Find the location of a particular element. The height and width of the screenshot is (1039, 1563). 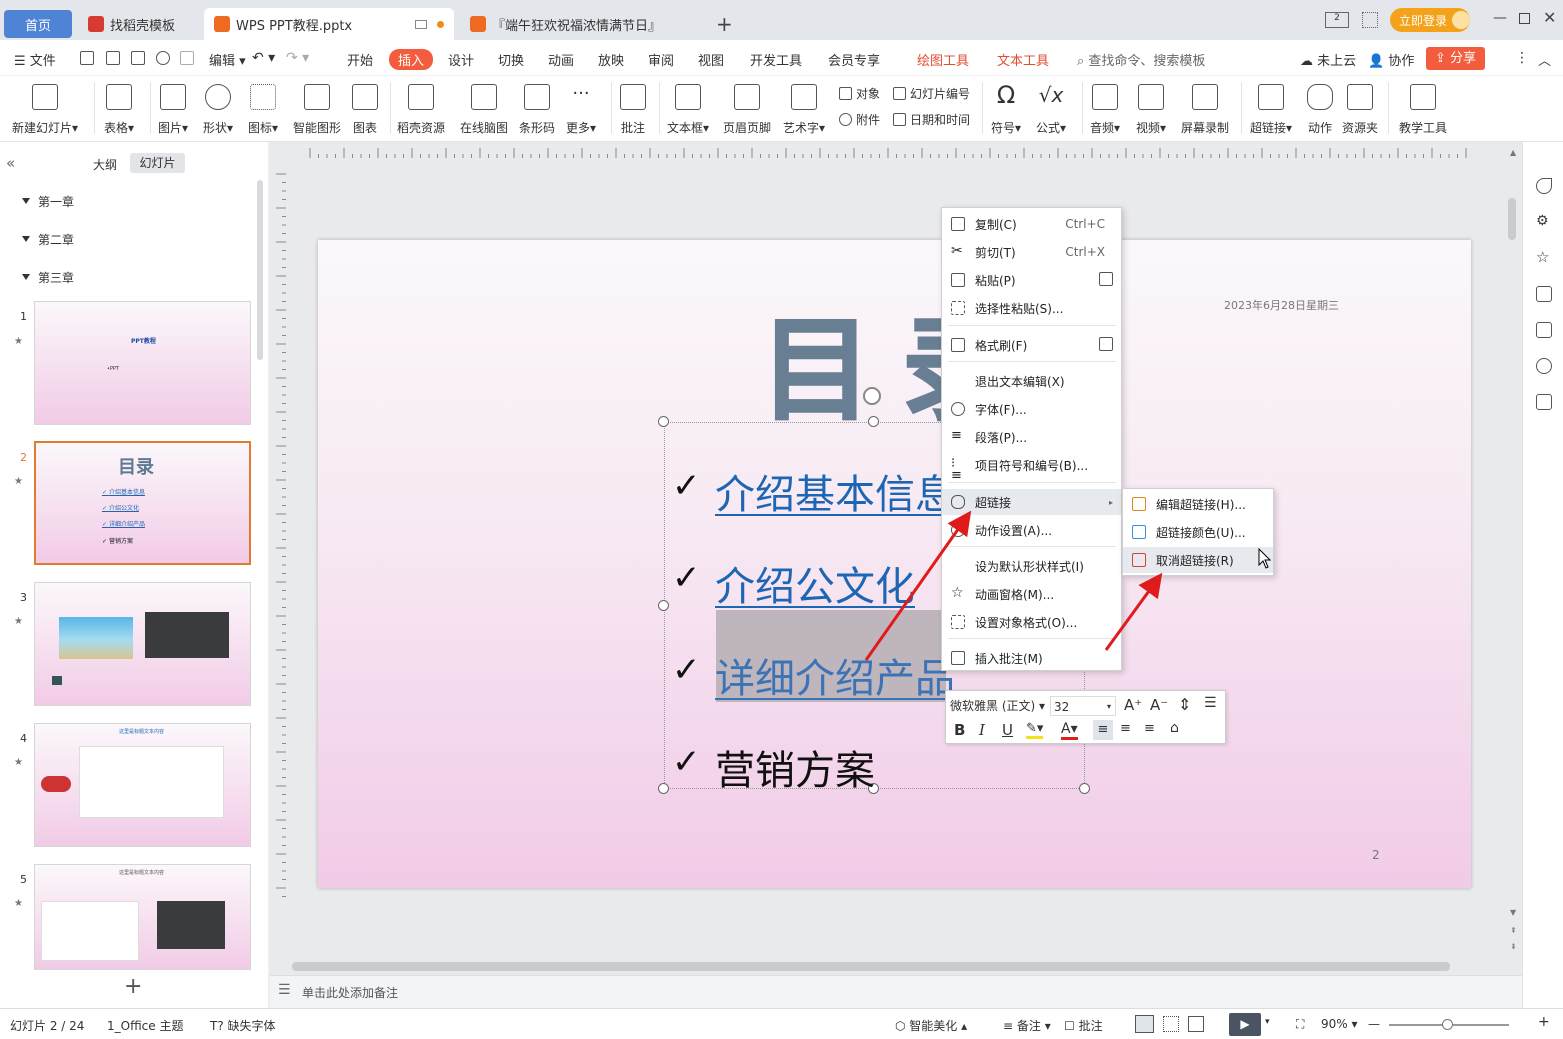

shrink-font-icon: A⁻ is located at coordinates (1159, 705).